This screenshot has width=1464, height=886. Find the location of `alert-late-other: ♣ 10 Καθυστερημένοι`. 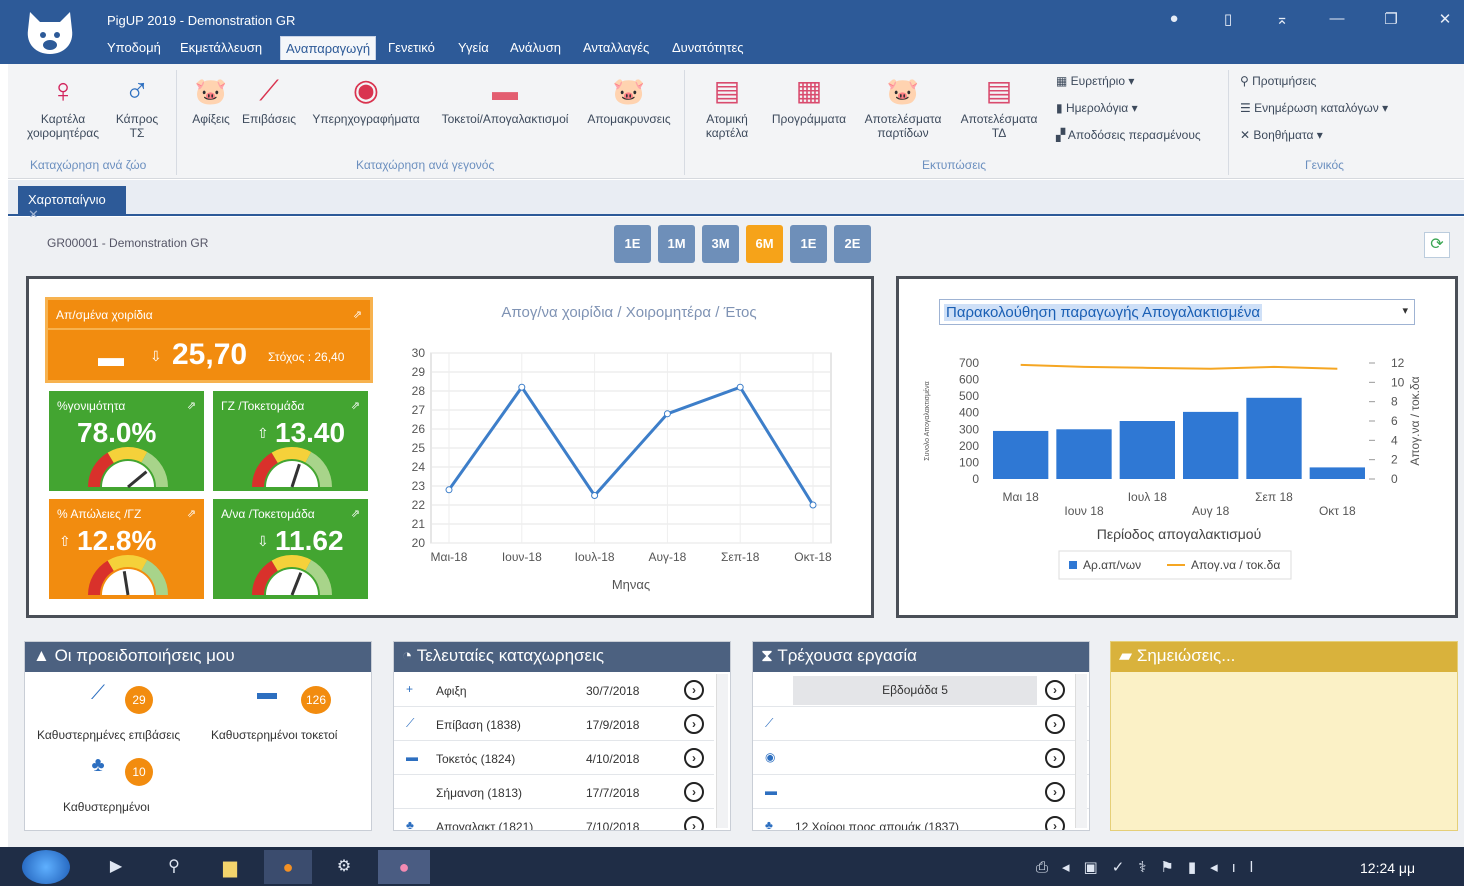

alert-late-other: ♣ 10 Καθυστερημένοι is located at coordinates (118, 789).